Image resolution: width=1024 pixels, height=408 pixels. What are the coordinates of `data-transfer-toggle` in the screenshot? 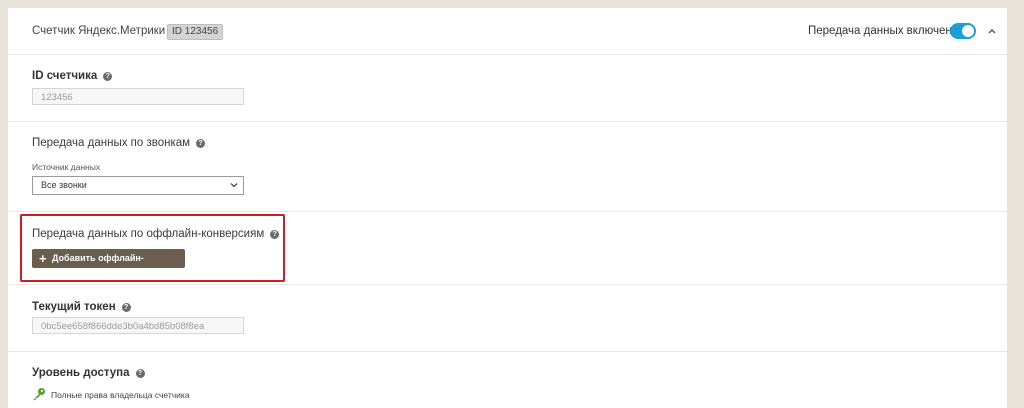 It's located at (963, 31).